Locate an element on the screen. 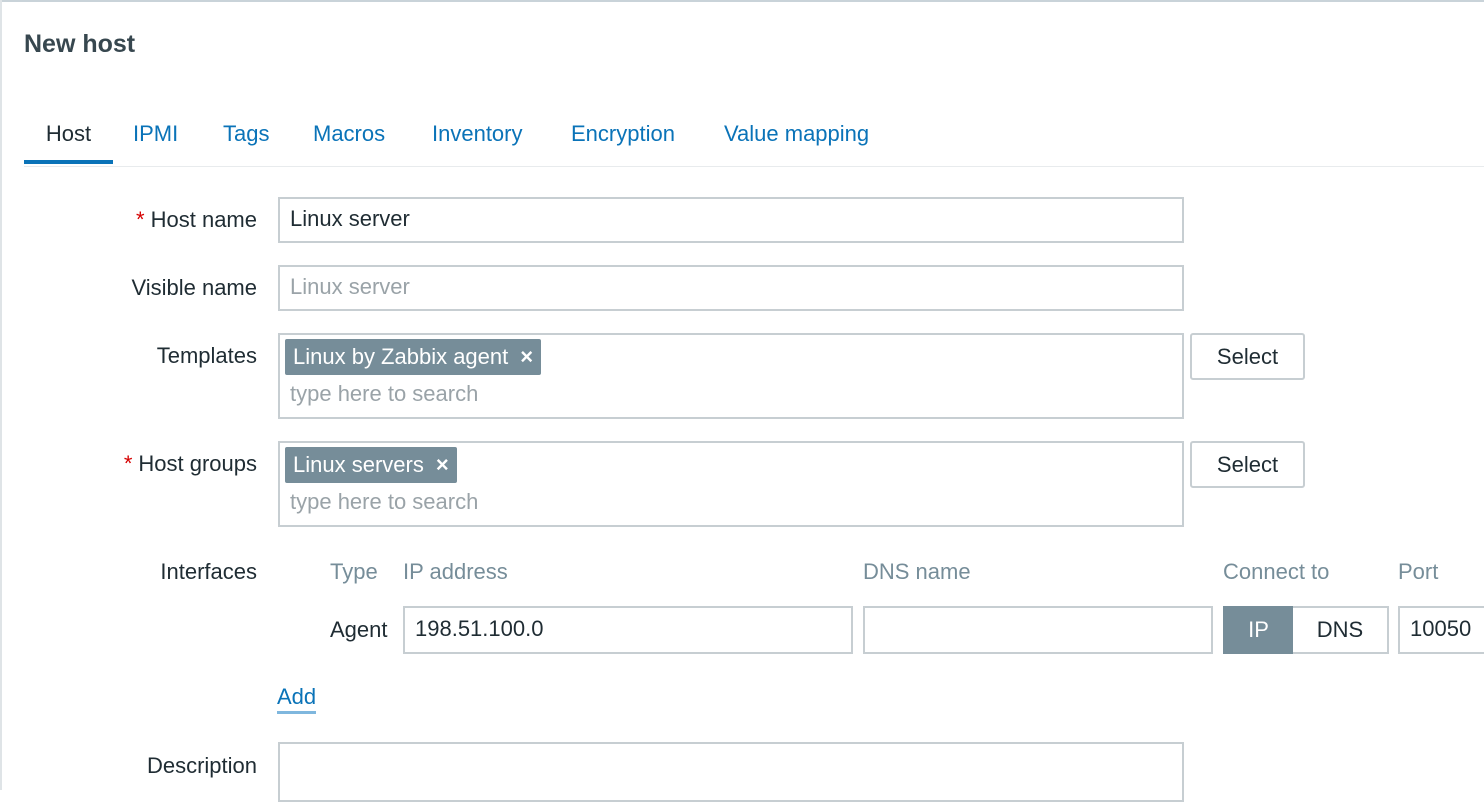 The height and width of the screenshot is (802, 1484). visible-name-input: Linux server is located at coordinates (731, 288).